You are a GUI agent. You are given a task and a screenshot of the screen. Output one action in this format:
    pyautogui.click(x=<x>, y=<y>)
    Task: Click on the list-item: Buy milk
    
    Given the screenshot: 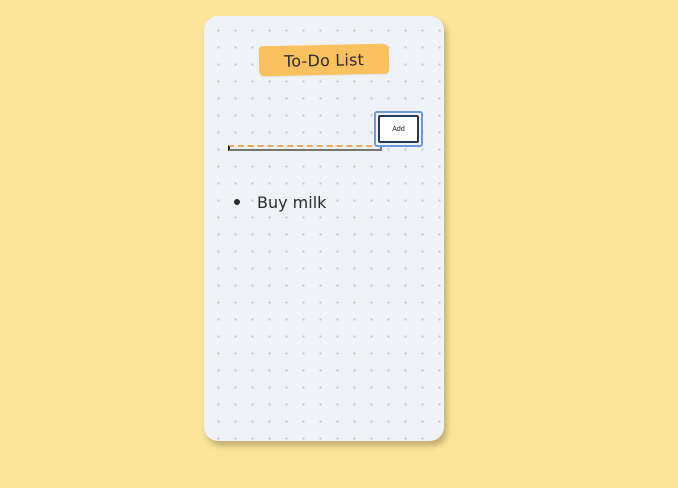 What is the action you would take?
    pyautogui.click(x=330, y=202)
    